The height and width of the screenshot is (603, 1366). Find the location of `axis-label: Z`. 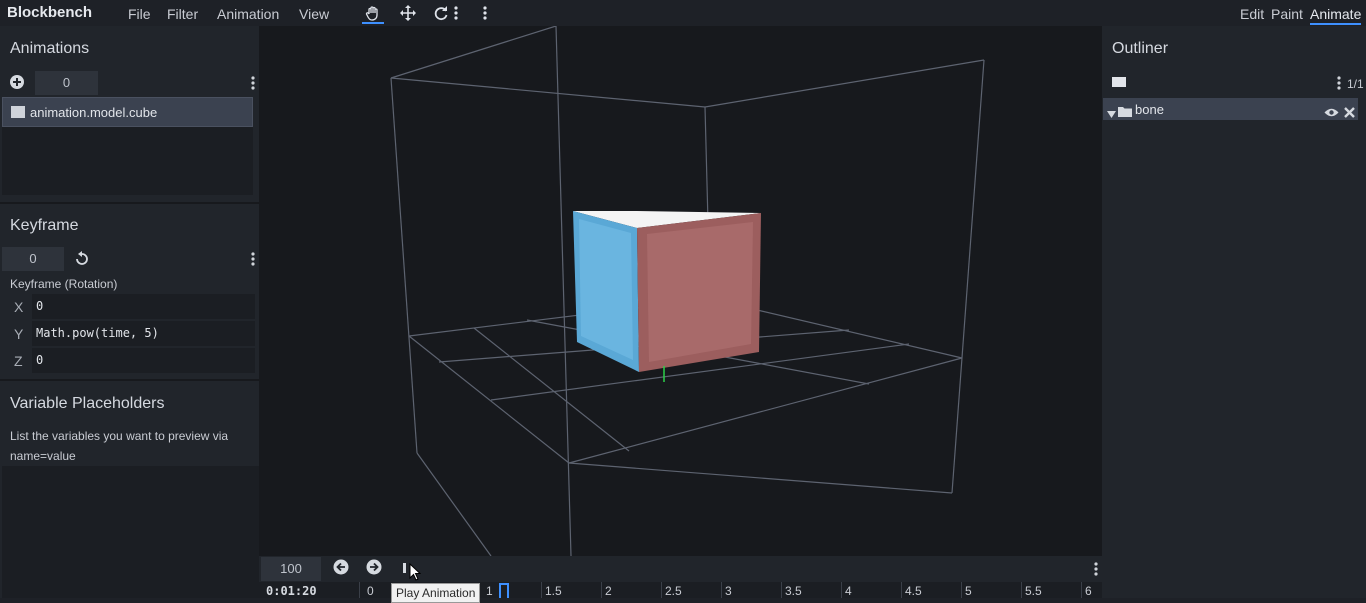

axis-label: Z is located at coordinates (18, 361).